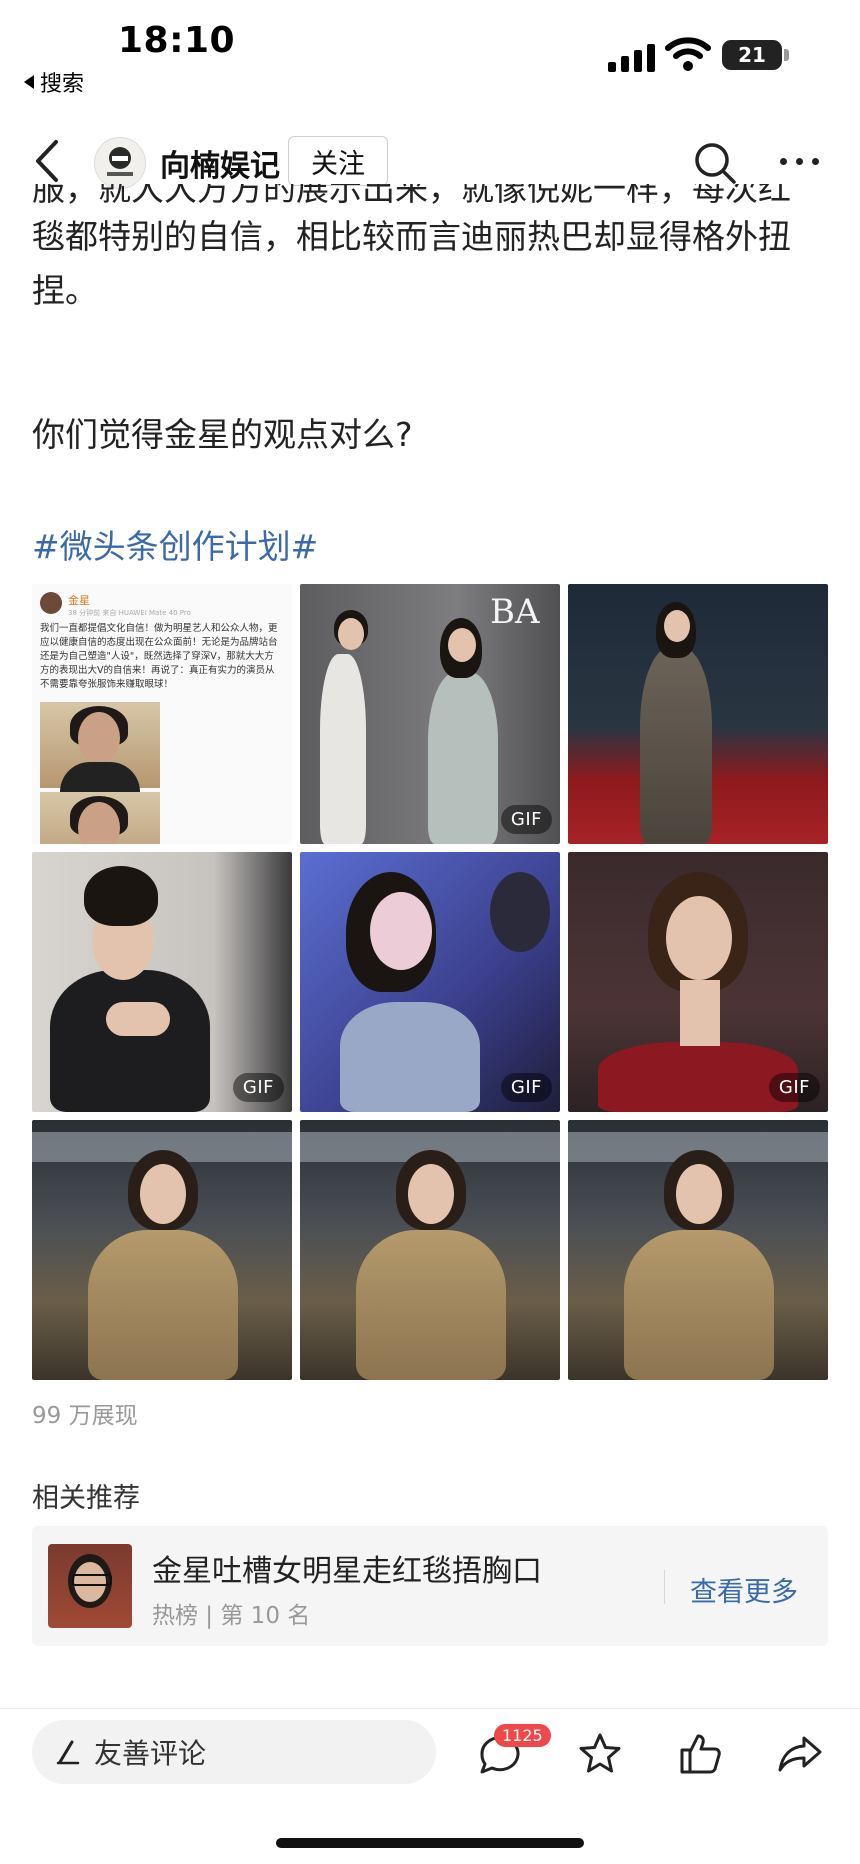 The height and width of the screenshot is (1864, 860). I want to click on article-question: 你们觉得金星的观点对么?, so click(222, 434).